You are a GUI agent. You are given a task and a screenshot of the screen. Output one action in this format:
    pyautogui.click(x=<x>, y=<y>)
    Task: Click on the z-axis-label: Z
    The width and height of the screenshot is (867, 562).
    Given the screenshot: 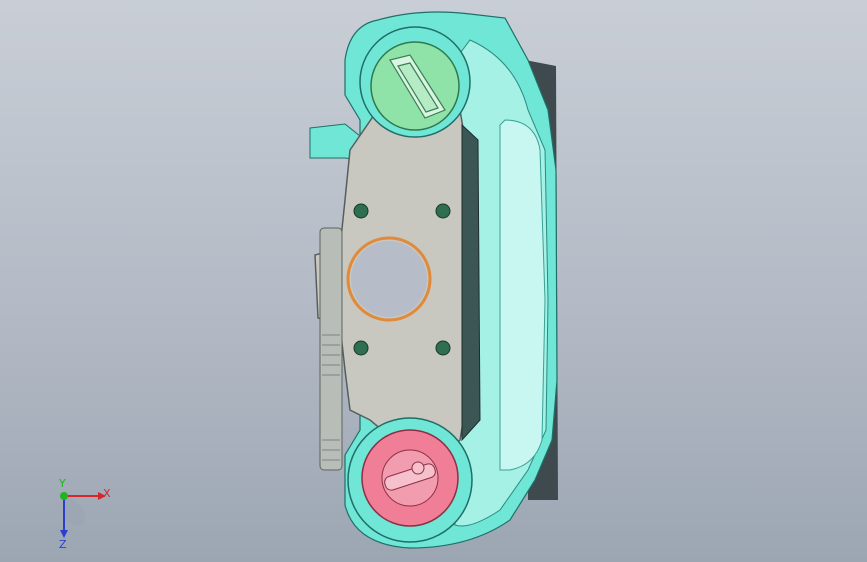 What is the action you would take?
    pyautogui.click(x=63, y=544)
    